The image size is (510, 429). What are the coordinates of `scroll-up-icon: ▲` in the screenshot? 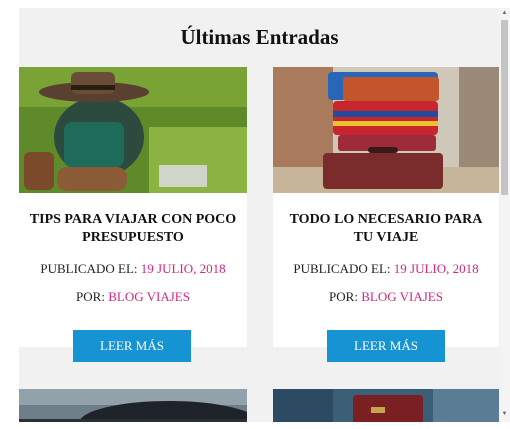 It's located at (504, 13).